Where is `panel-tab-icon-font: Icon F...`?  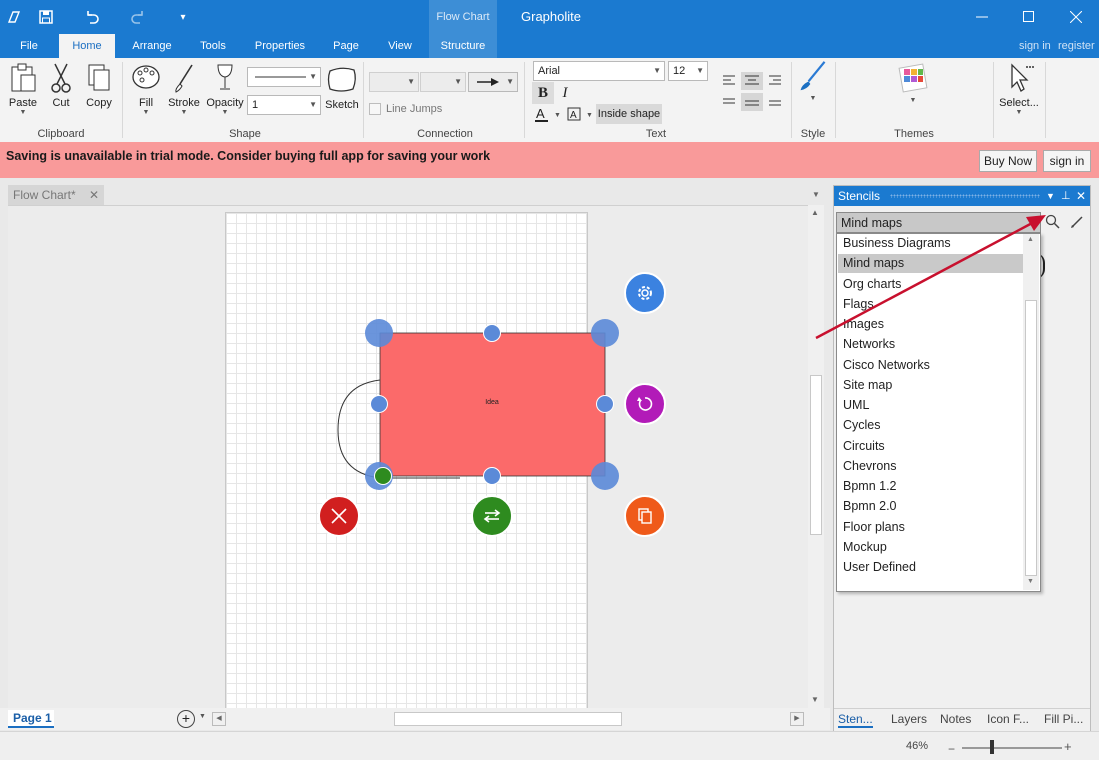
panel-tab-icon-font: Icon F... is located at coordinates (1008, 719).